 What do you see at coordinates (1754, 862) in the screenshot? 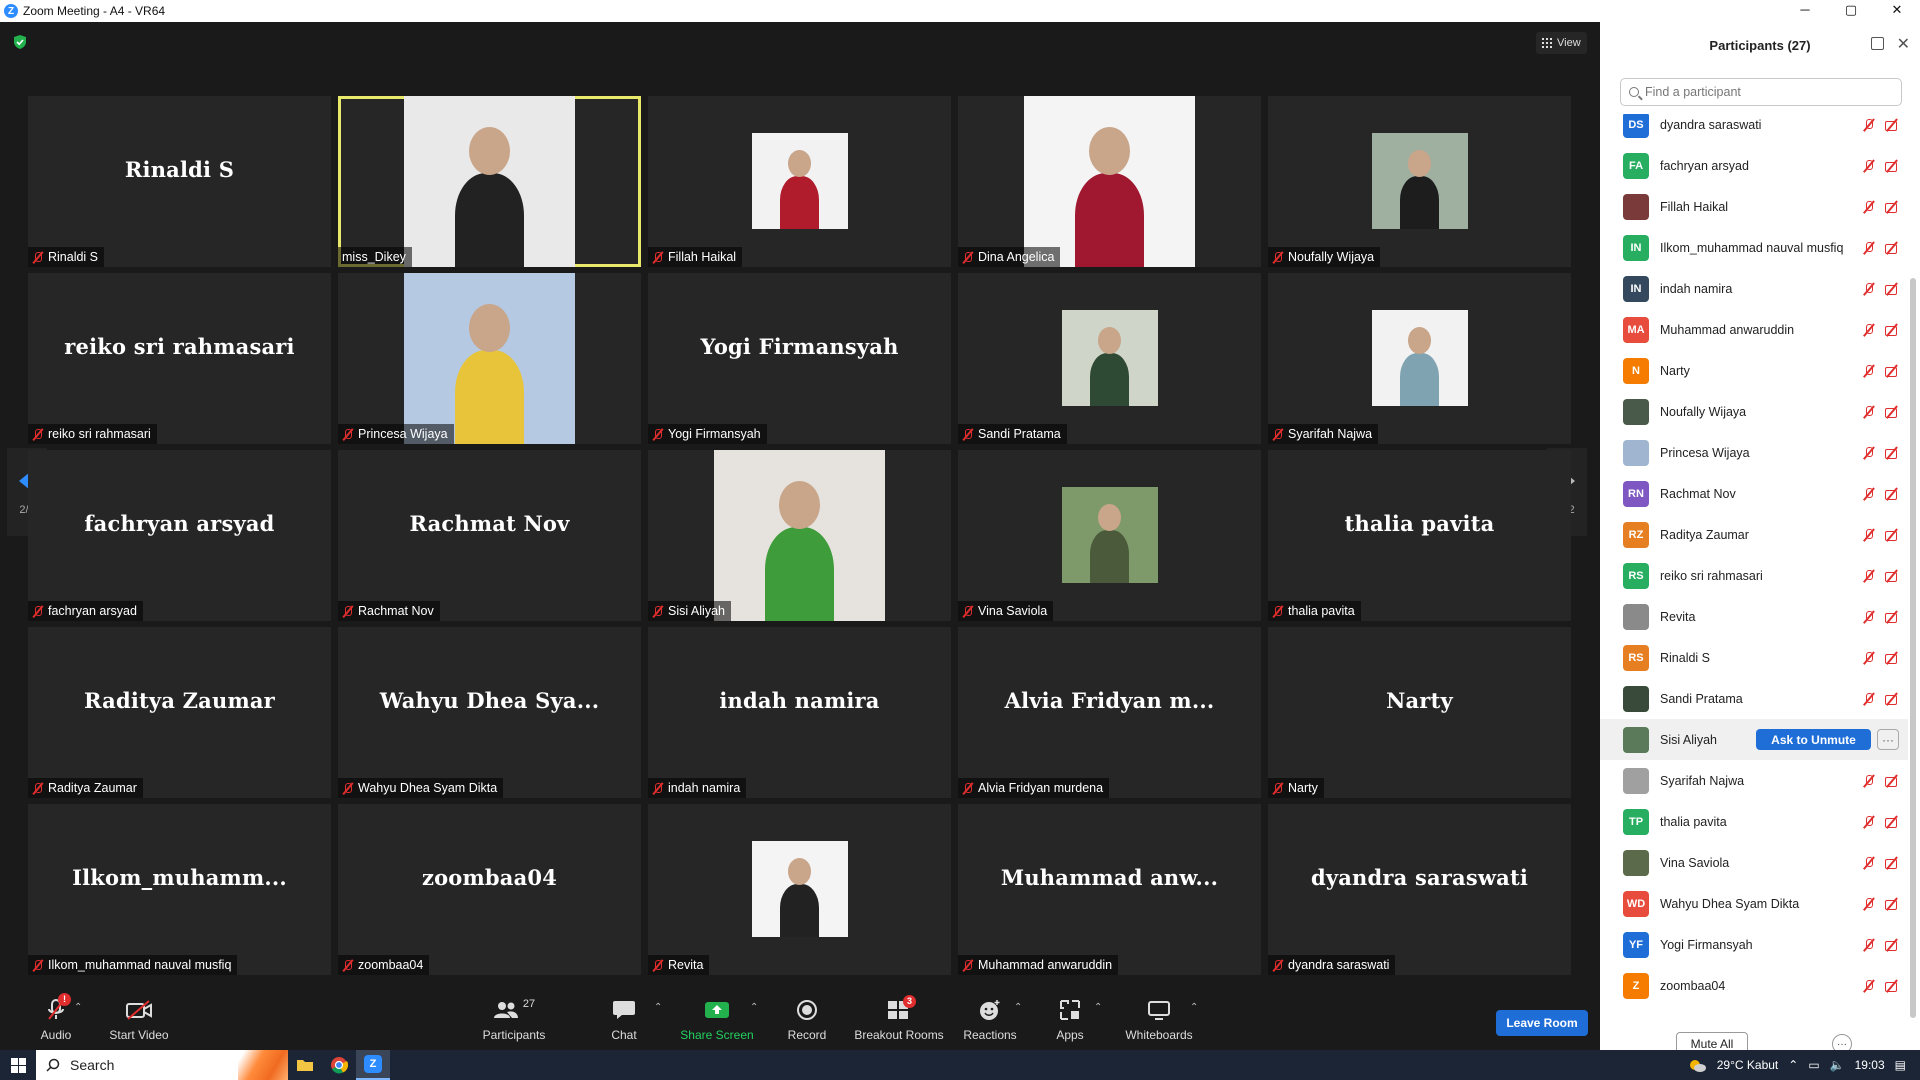
I see `participant-row: Vina Saviola` at bounding box center [1754, 862].